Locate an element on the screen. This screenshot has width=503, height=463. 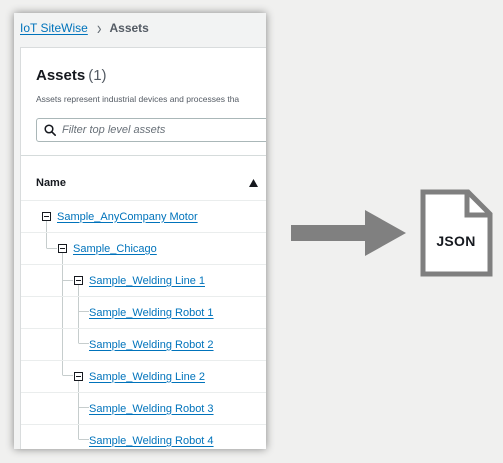
tree-row: Sample_Welding Robot 2 is located at coordinates (143, 344).